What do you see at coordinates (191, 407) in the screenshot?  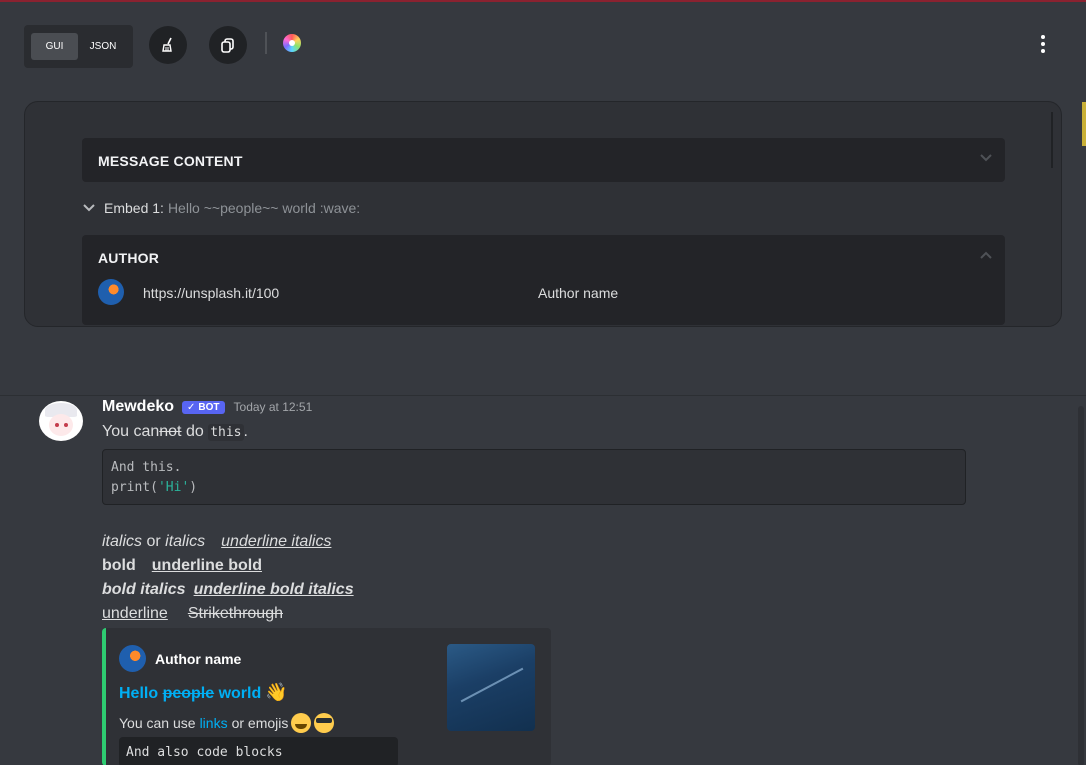 I see `check-icon: ✓` at bounding box center [191, 407].